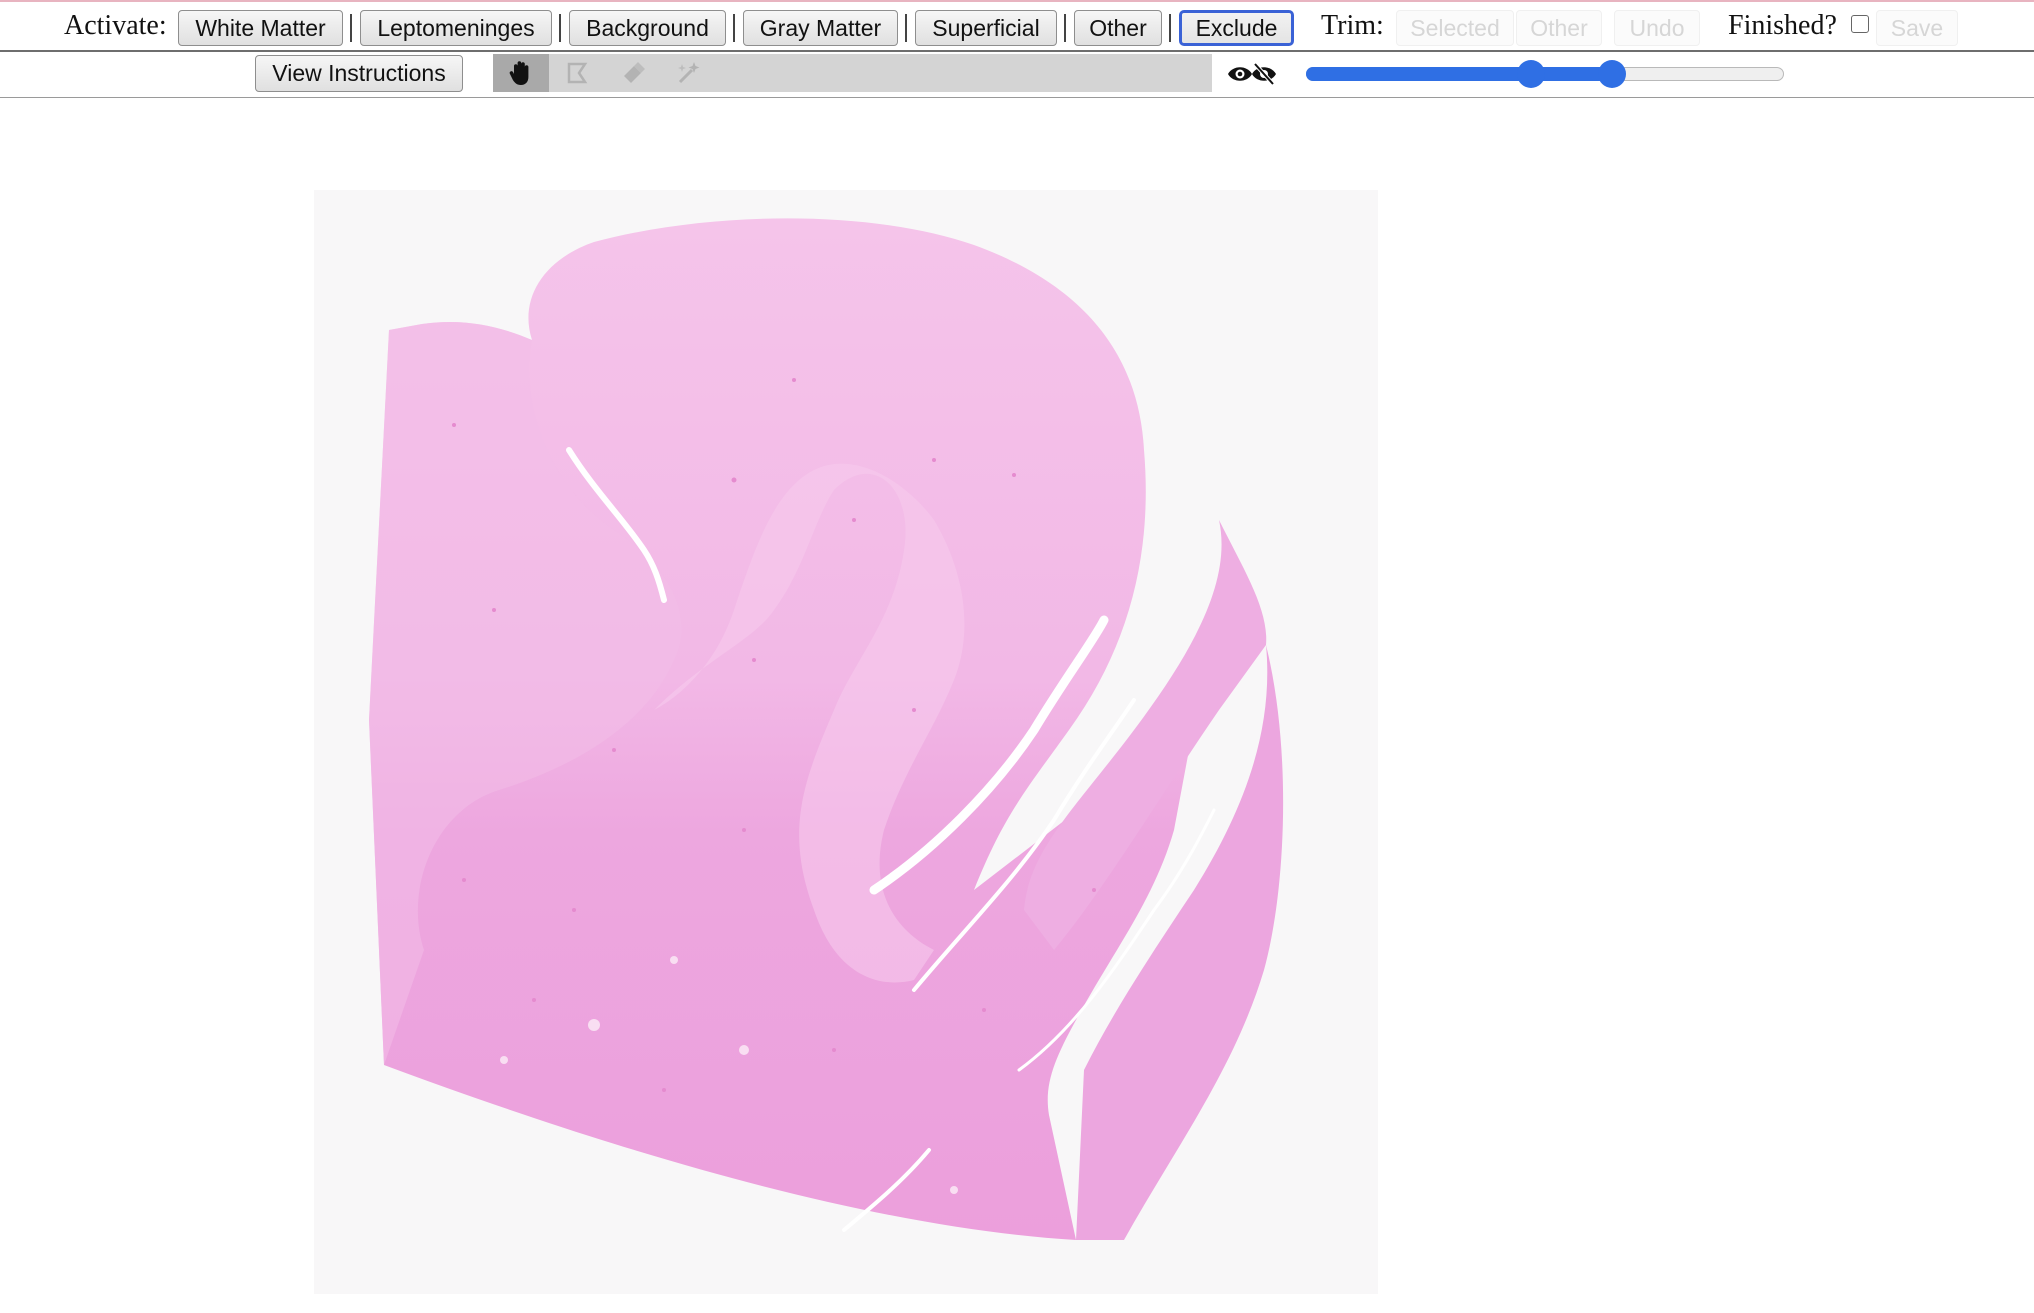  I want to click on tool-toolbar: View Instructions, so click(1017, 75).